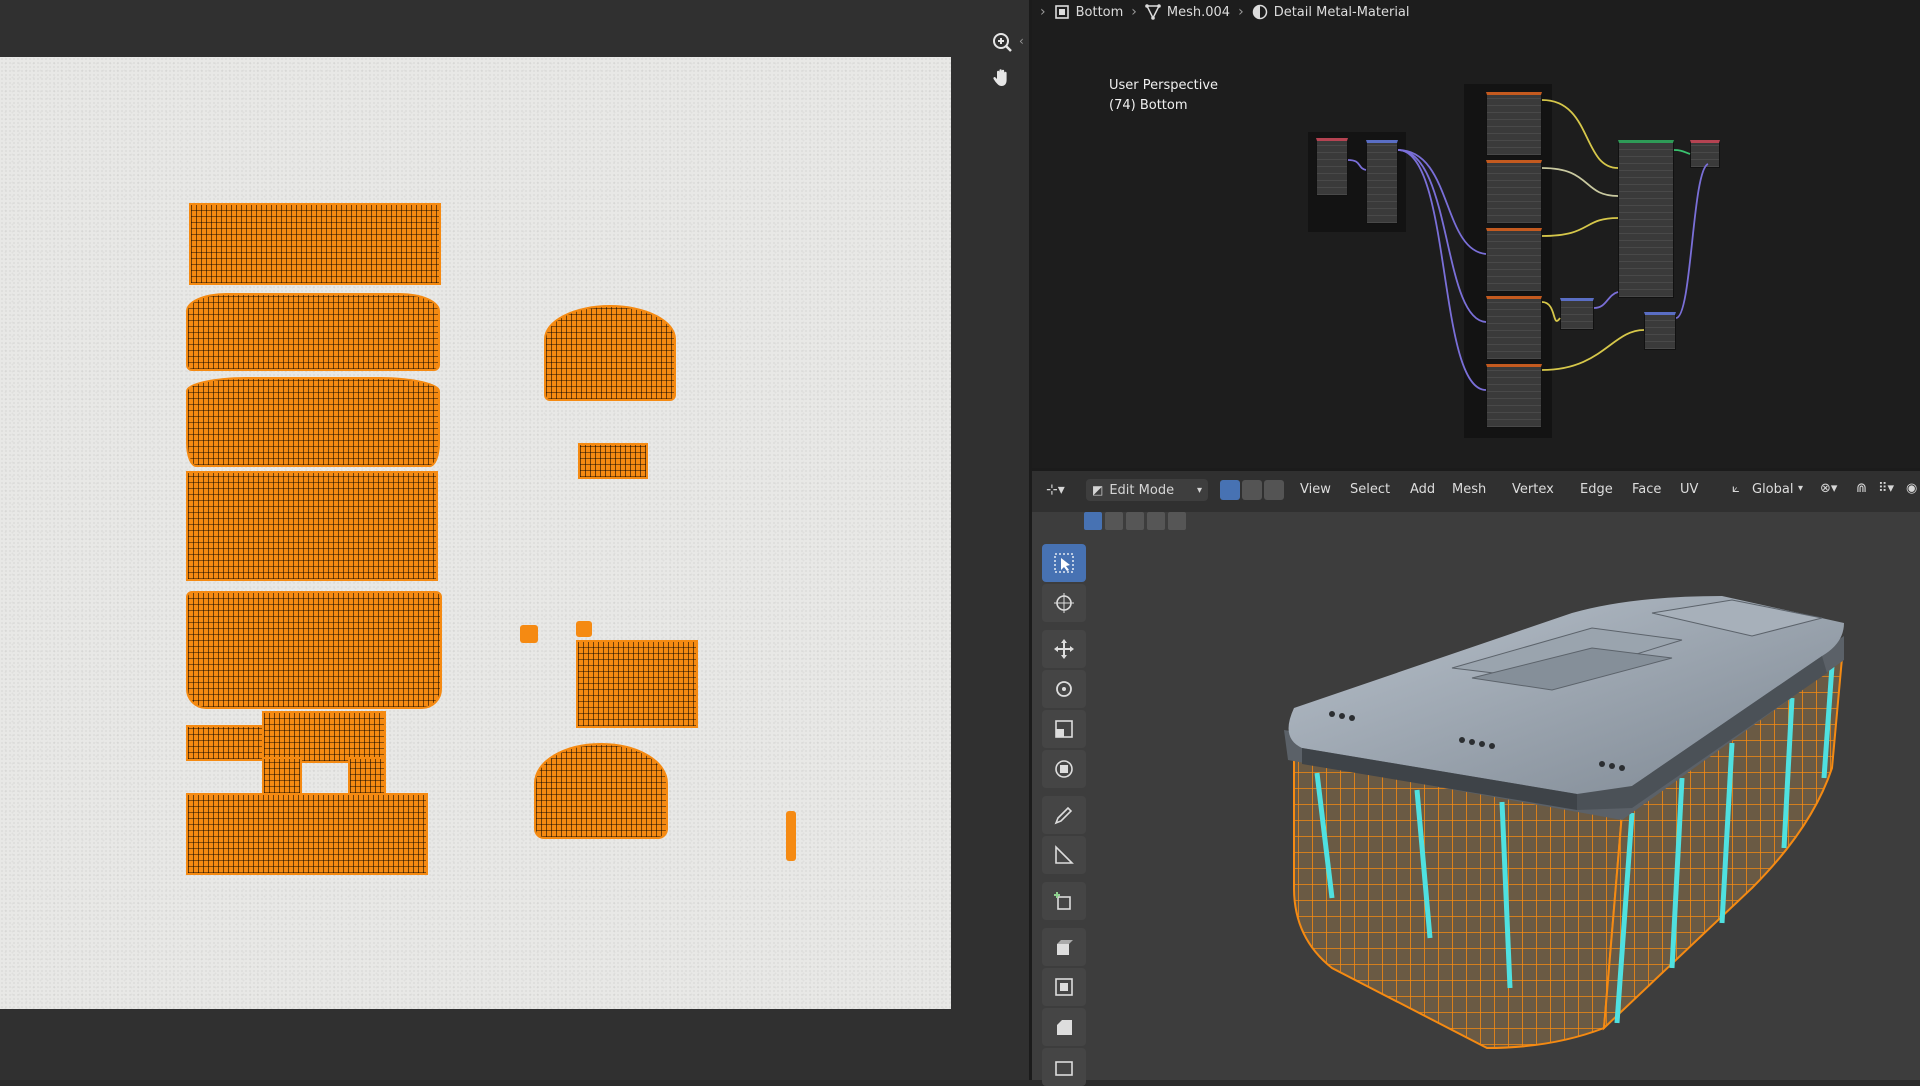  I want to click on viewport-perspective-label: User Perspective, so click(1164, 85).